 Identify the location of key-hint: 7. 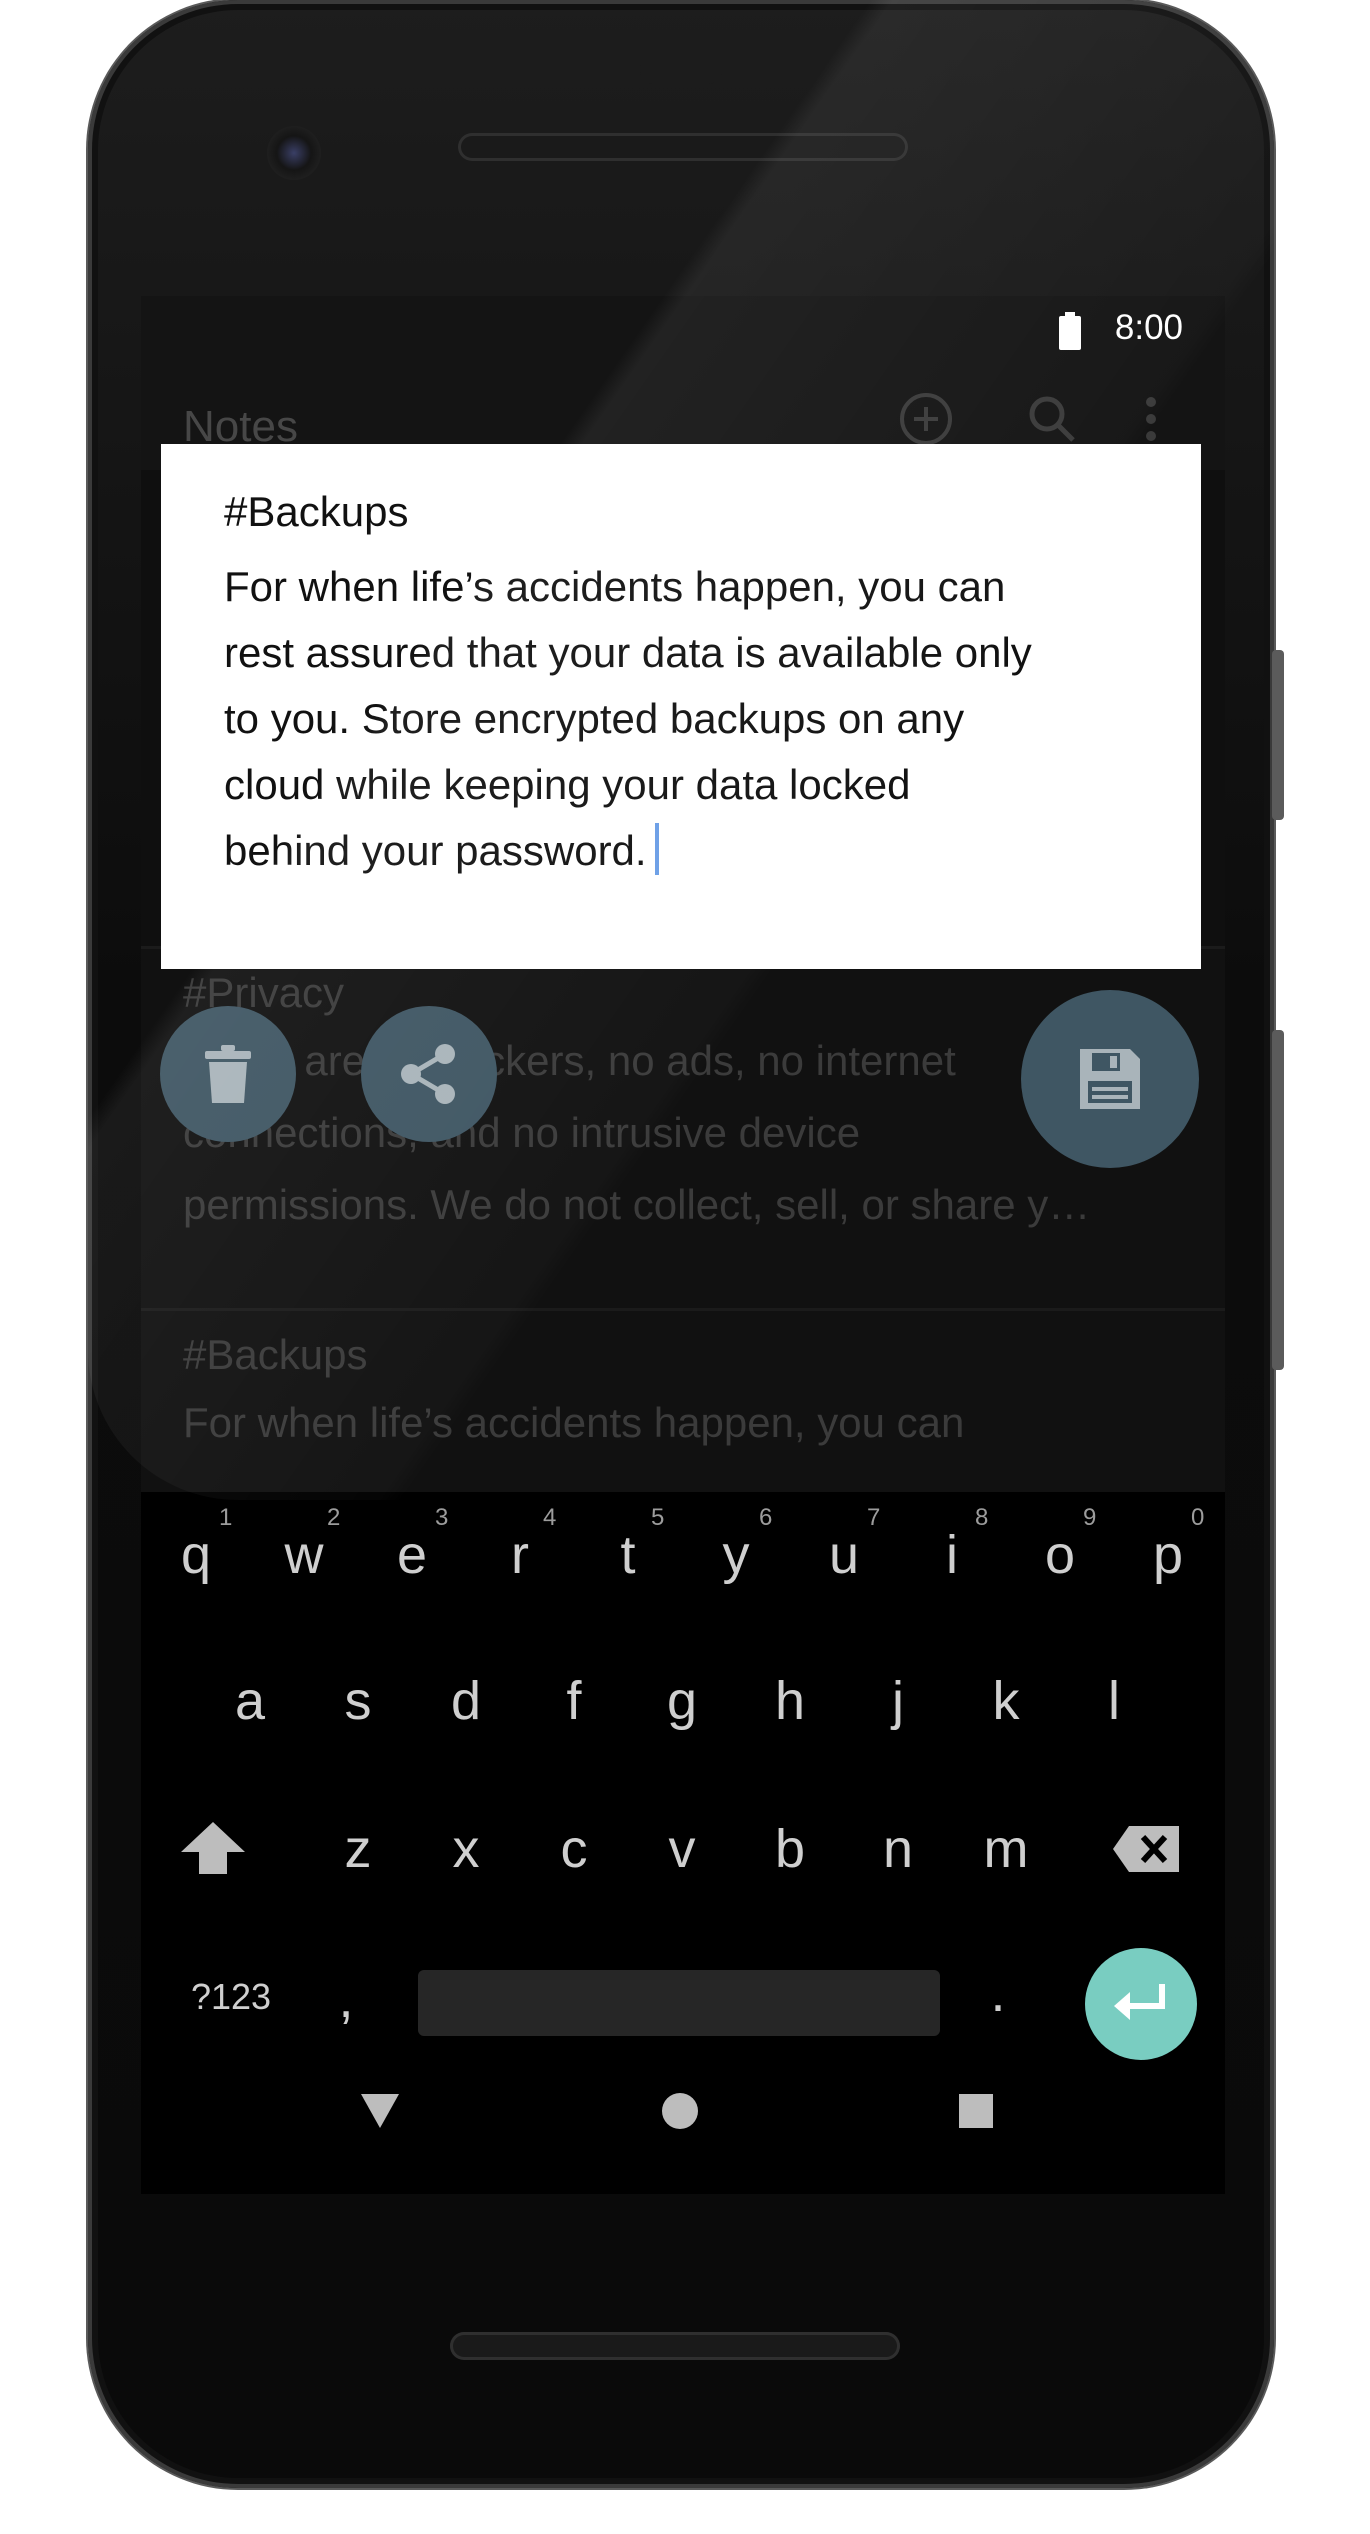
(874, 1517).